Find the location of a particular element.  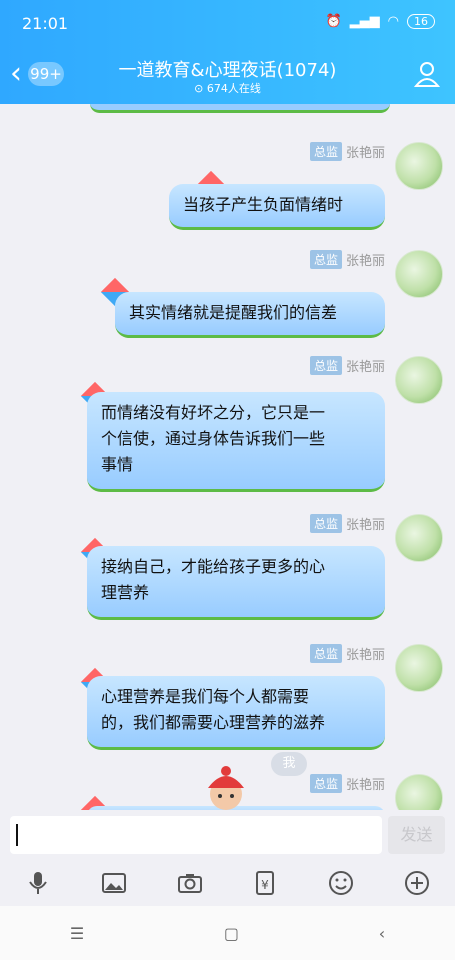

message-bubble: 当孩子产生负面情绪时 is located at coordinates (277, 207).